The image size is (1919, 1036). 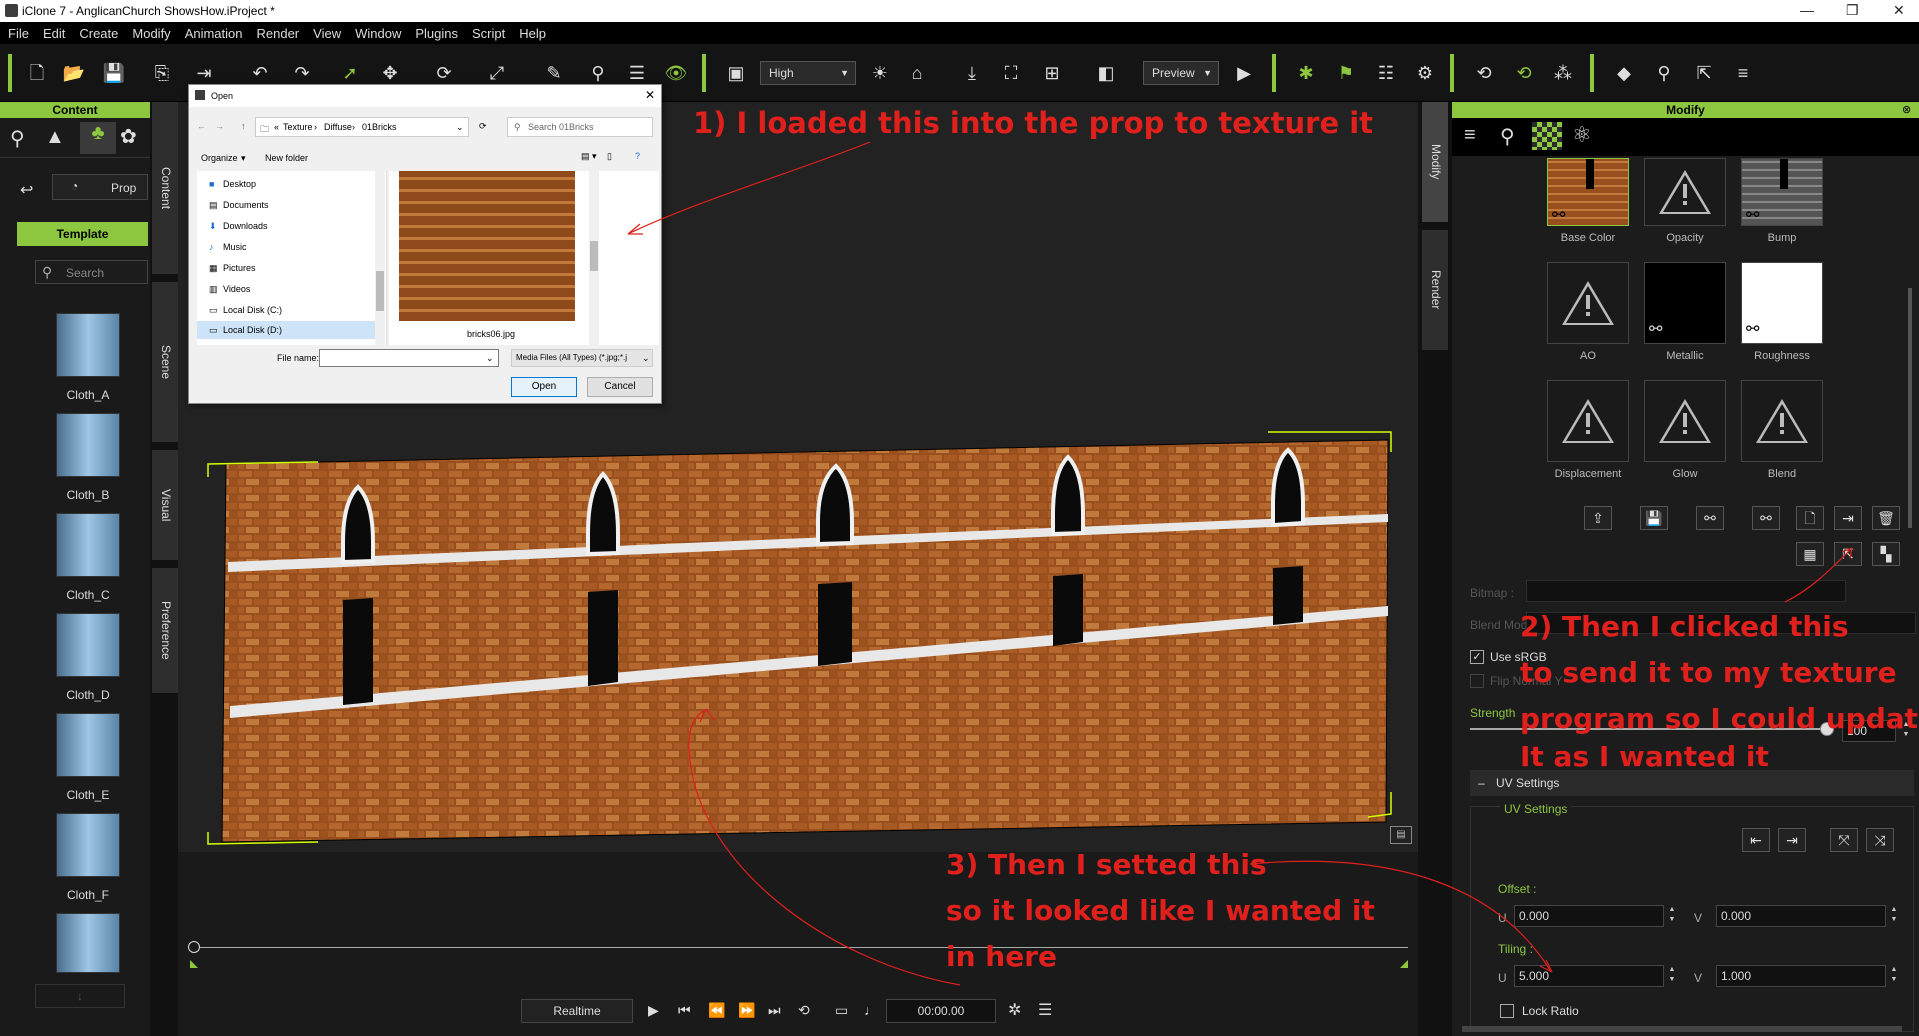 I want to click on settings-gear-icon: ✲, so click(x=1014, y=1010).